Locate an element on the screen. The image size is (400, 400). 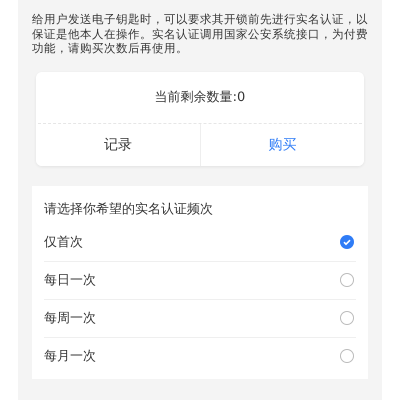
frequency-option: 每周一次 is located at coordinates (200, 319).